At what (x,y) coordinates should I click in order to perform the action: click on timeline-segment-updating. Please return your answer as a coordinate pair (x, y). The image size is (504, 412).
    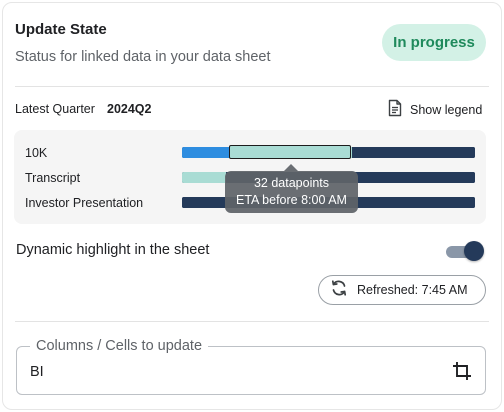
    Looking at the image, I should click on (204, 177).